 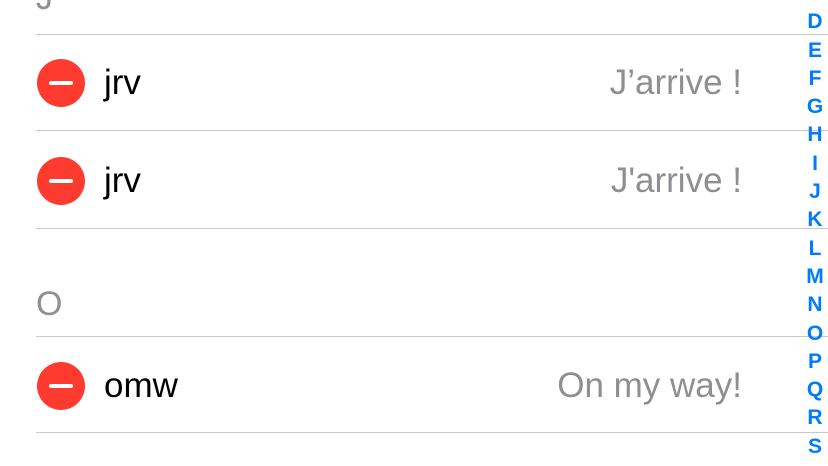 What do you see at coordinates (815, 362) in the screenshot?
I see `index-letter-p: P` at bounding box center [815, 362].